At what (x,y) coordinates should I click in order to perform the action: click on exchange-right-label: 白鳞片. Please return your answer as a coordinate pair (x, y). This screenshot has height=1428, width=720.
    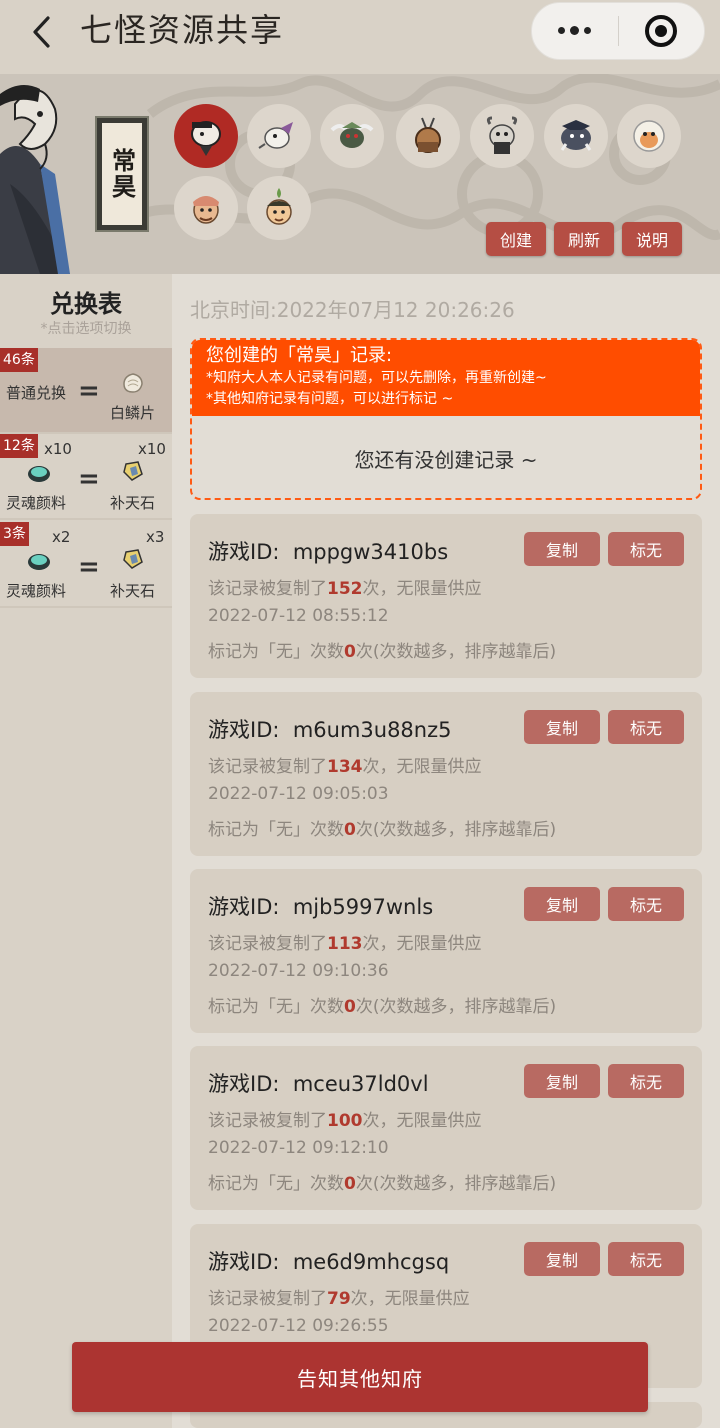
    Looking at the image, I should click on (133, 413).